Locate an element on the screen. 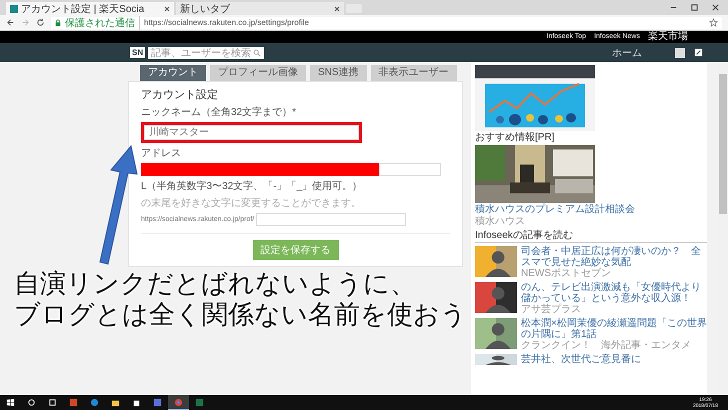  site-icon is located at coordinates (14, 8).